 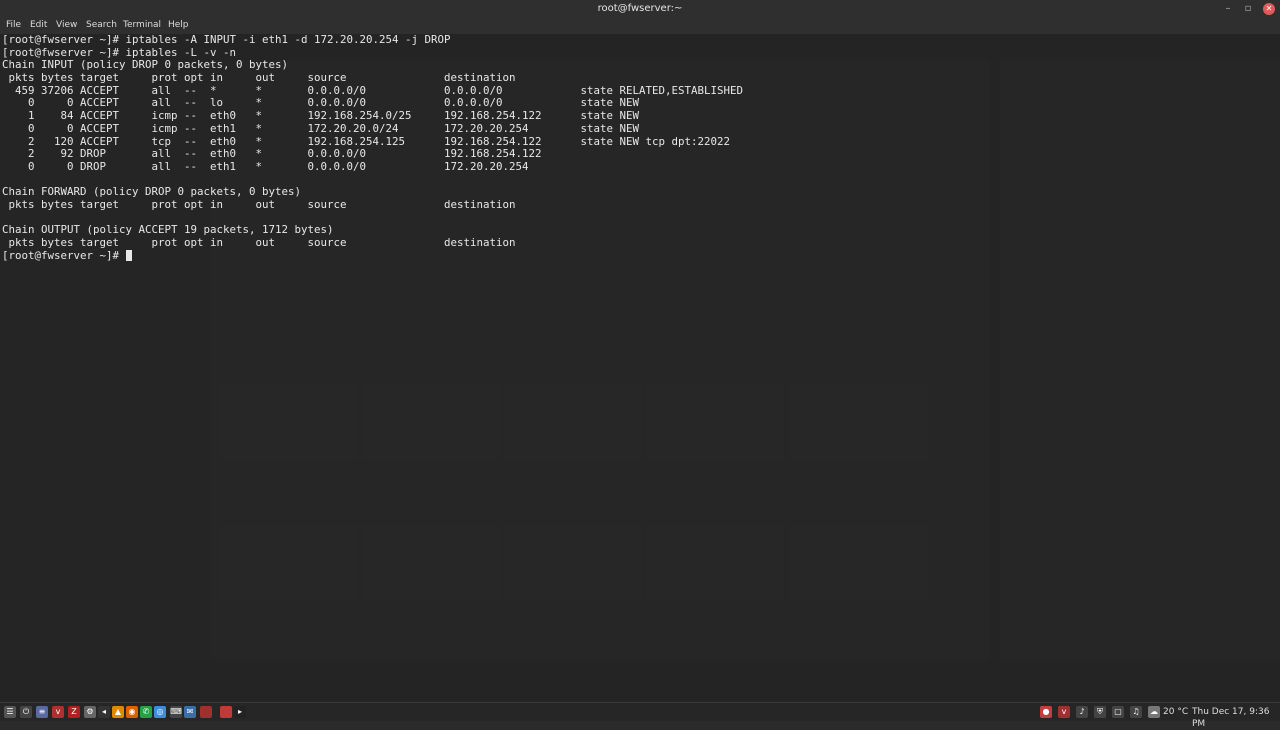 What do you see at coordinates (104, 712) in the screenshot?
I see `back-icon: ◂` at bounding box center [104, 712].